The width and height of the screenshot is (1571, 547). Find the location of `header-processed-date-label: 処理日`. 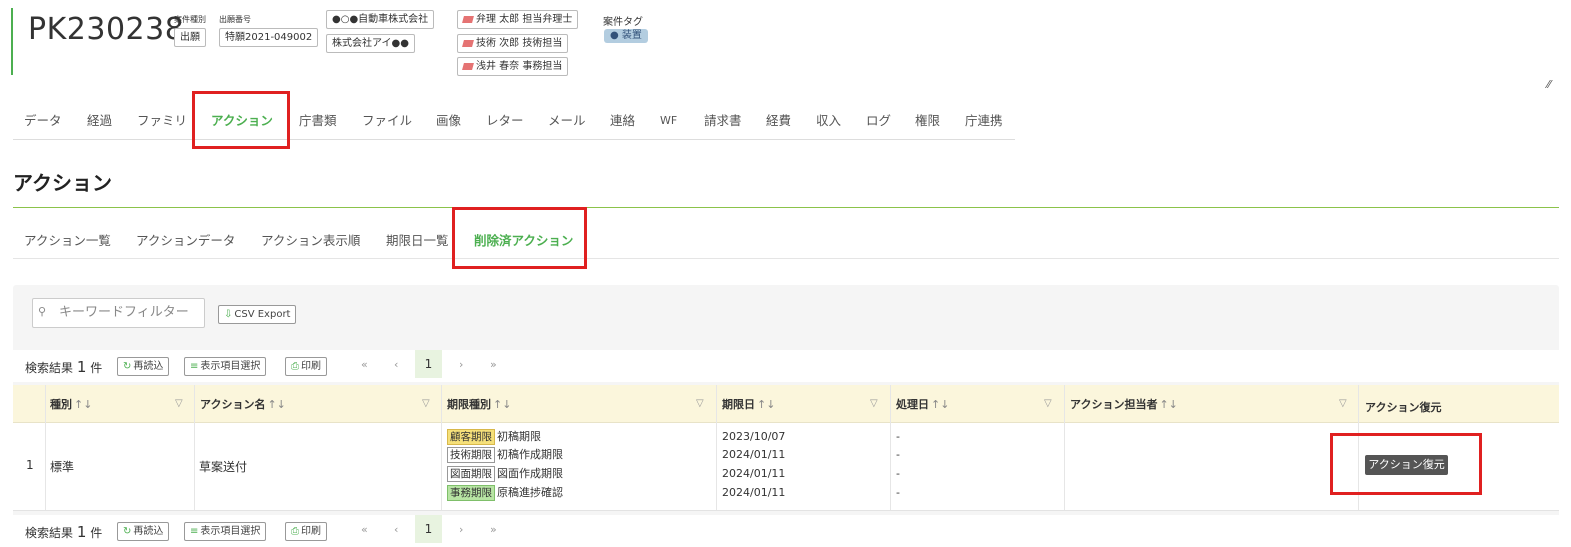

header-processed-date-label: 処理日 is located at coordinates (912, 404).